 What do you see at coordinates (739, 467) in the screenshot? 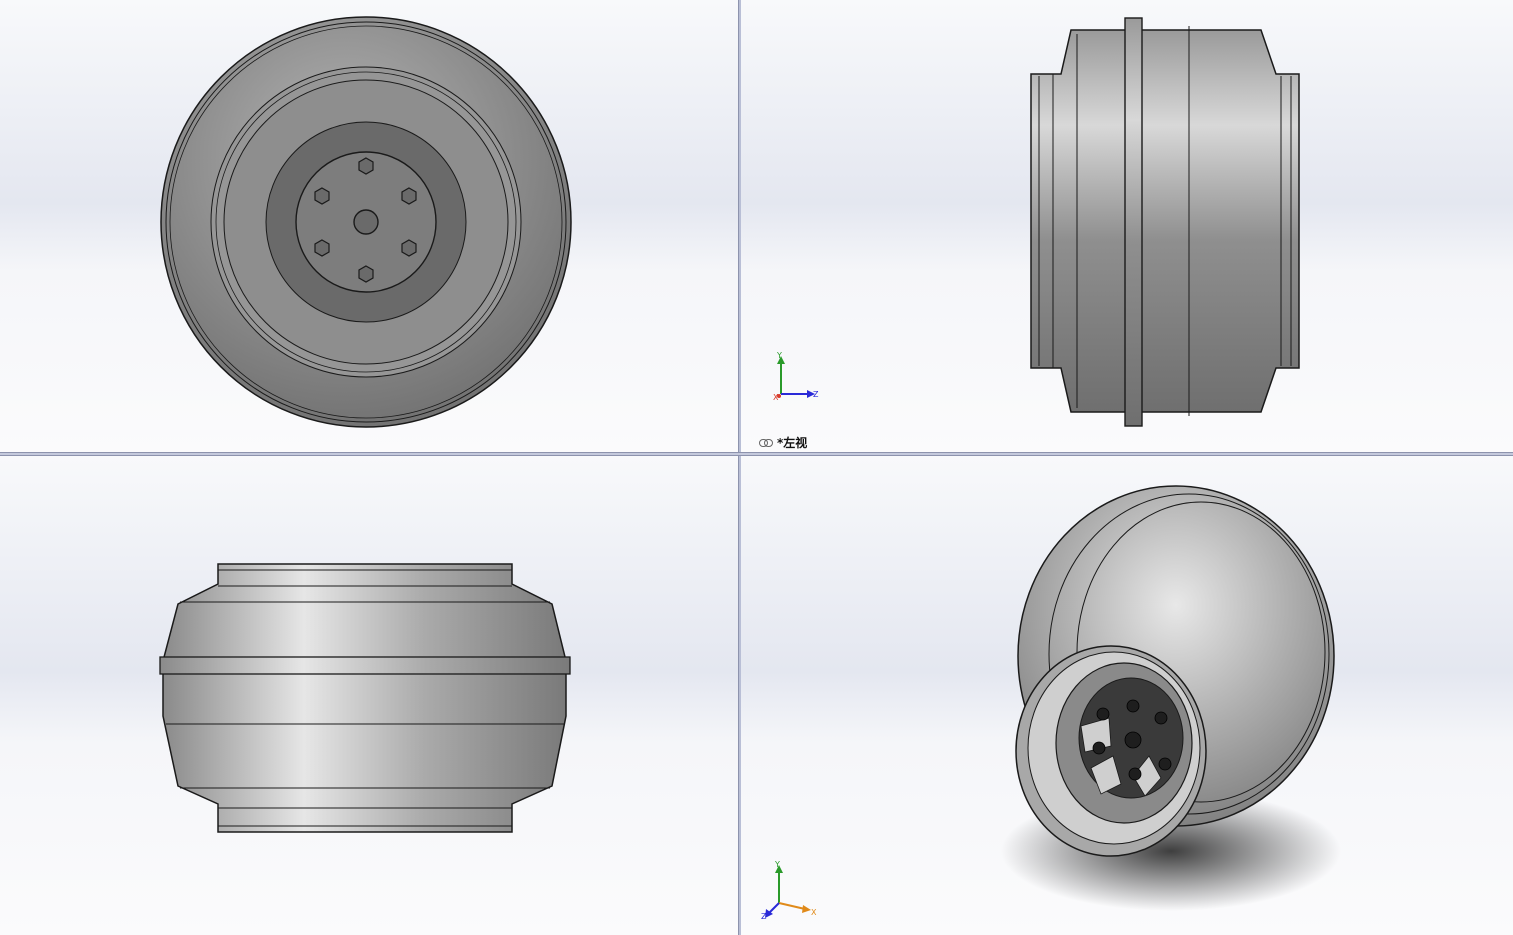
I see `viewport-divider-vertical` at bounding box center [739, 467].